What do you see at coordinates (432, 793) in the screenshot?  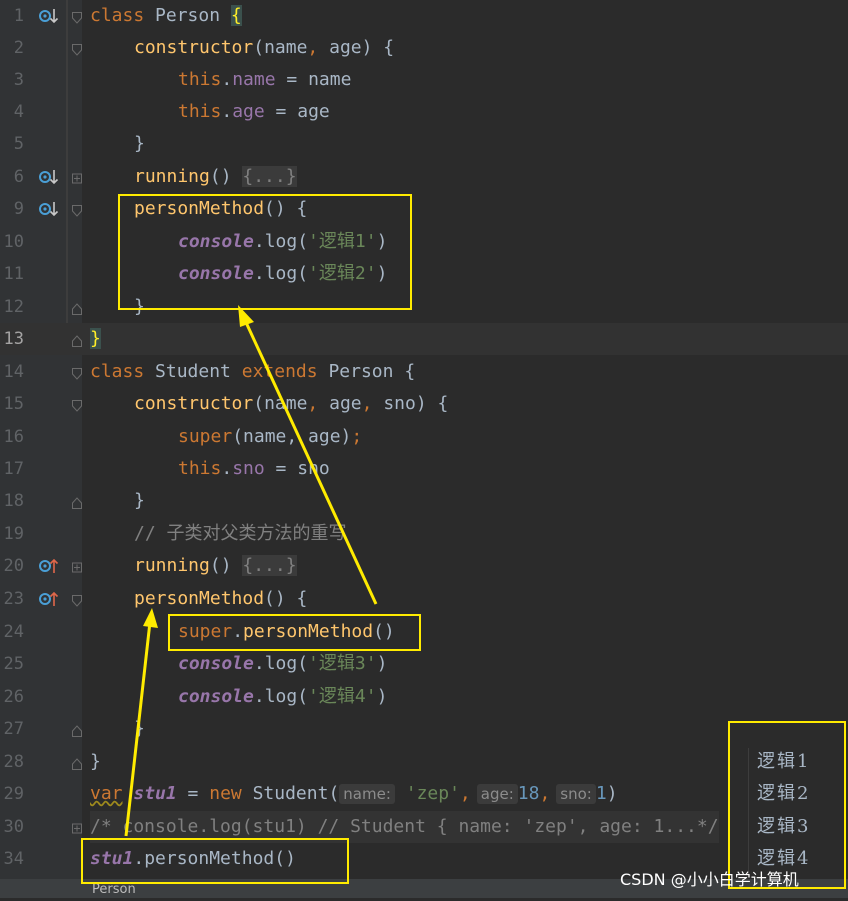 I see `string: 'zep'` at bounding box center [432, 793].